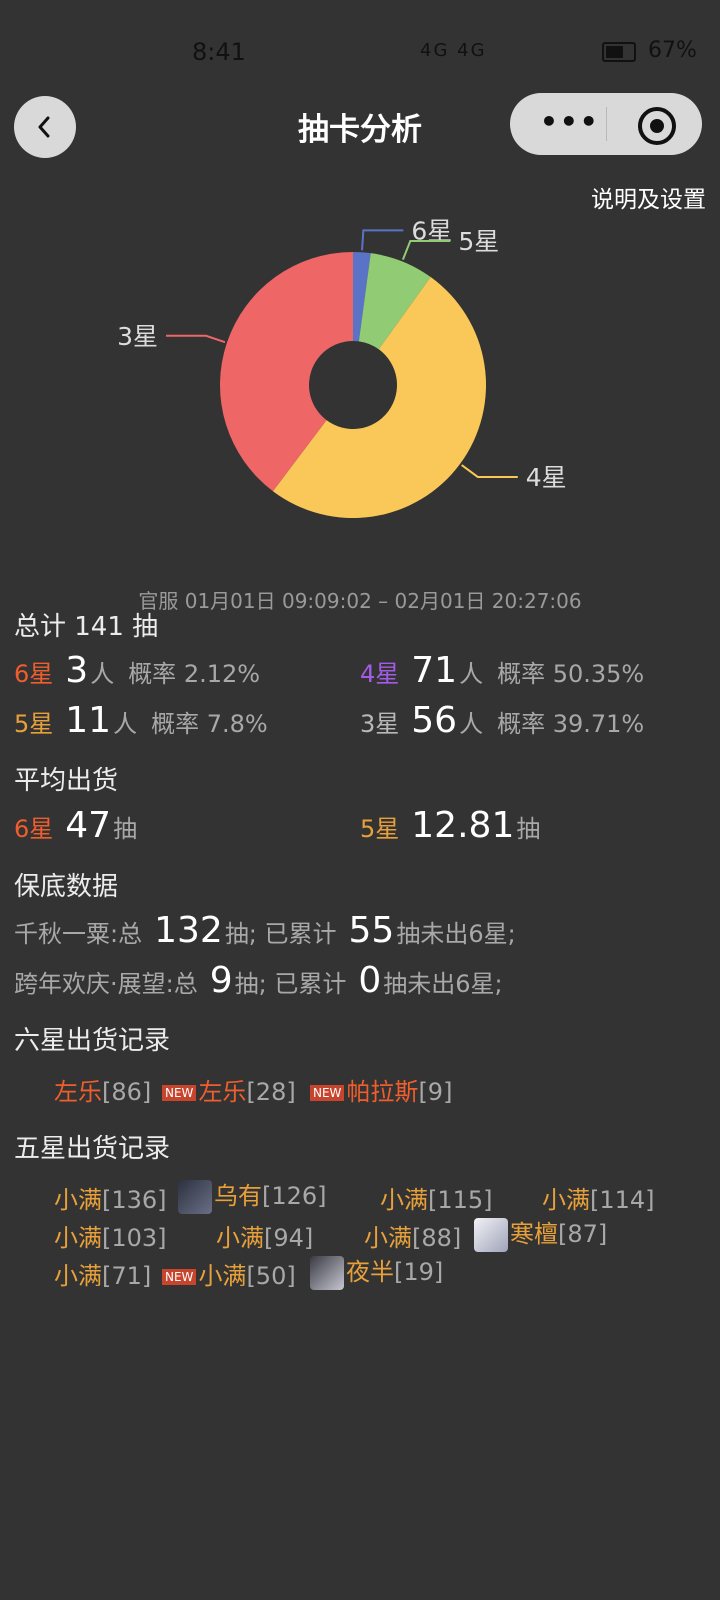 This screenshot has height=1600, width=720. I want to click on record-item: 小满[114], so click(598, 1200).